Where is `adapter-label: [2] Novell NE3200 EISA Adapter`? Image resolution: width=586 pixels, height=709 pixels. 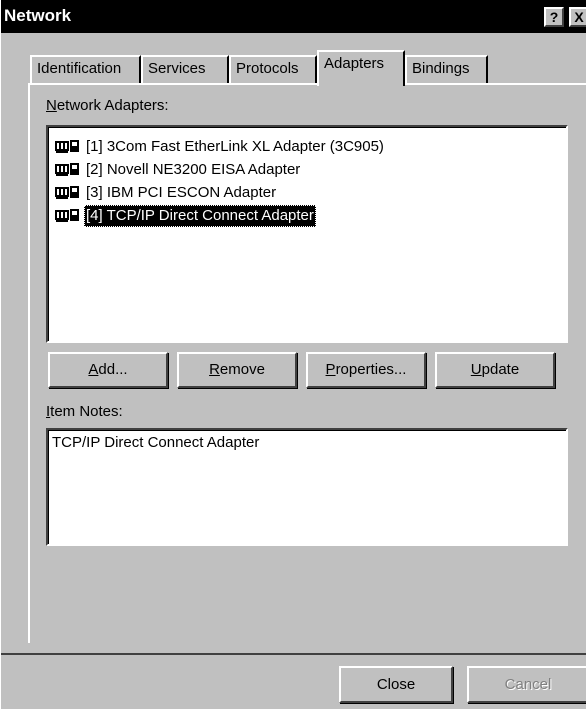
adapter-label: [2] Novell NE3200 EISA Adapter is located at coordinates (193, 169).